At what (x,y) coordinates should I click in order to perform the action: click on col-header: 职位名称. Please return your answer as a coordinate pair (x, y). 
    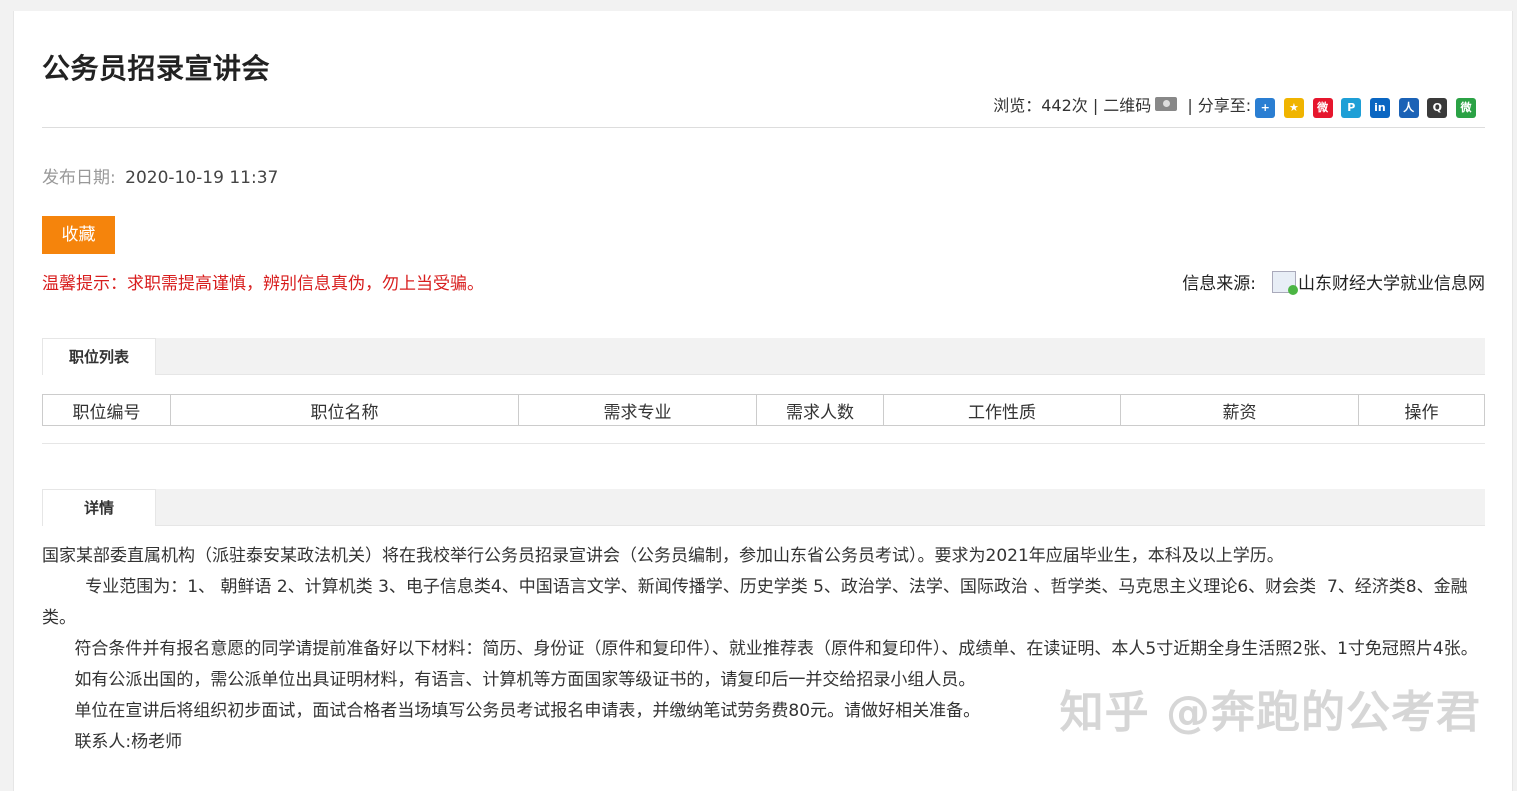
    Looking at the image, I should click on (344, 410).